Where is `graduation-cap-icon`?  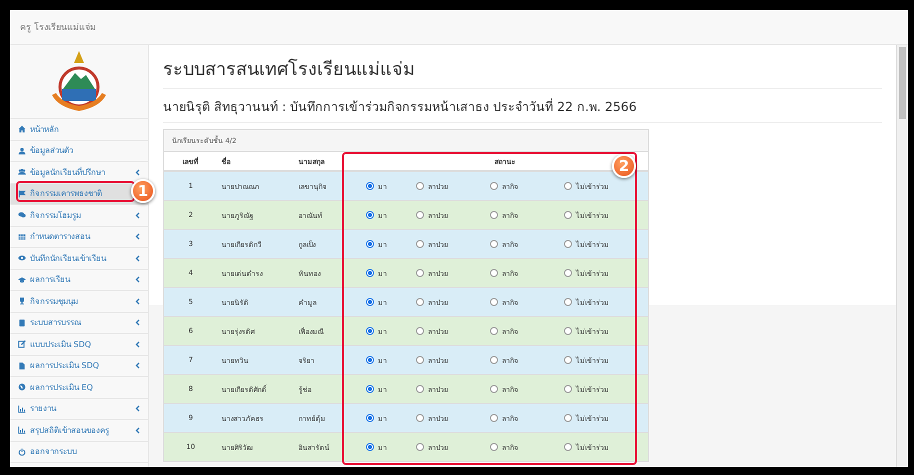 graduation-cap-icon is located at coordinates (22, 280).